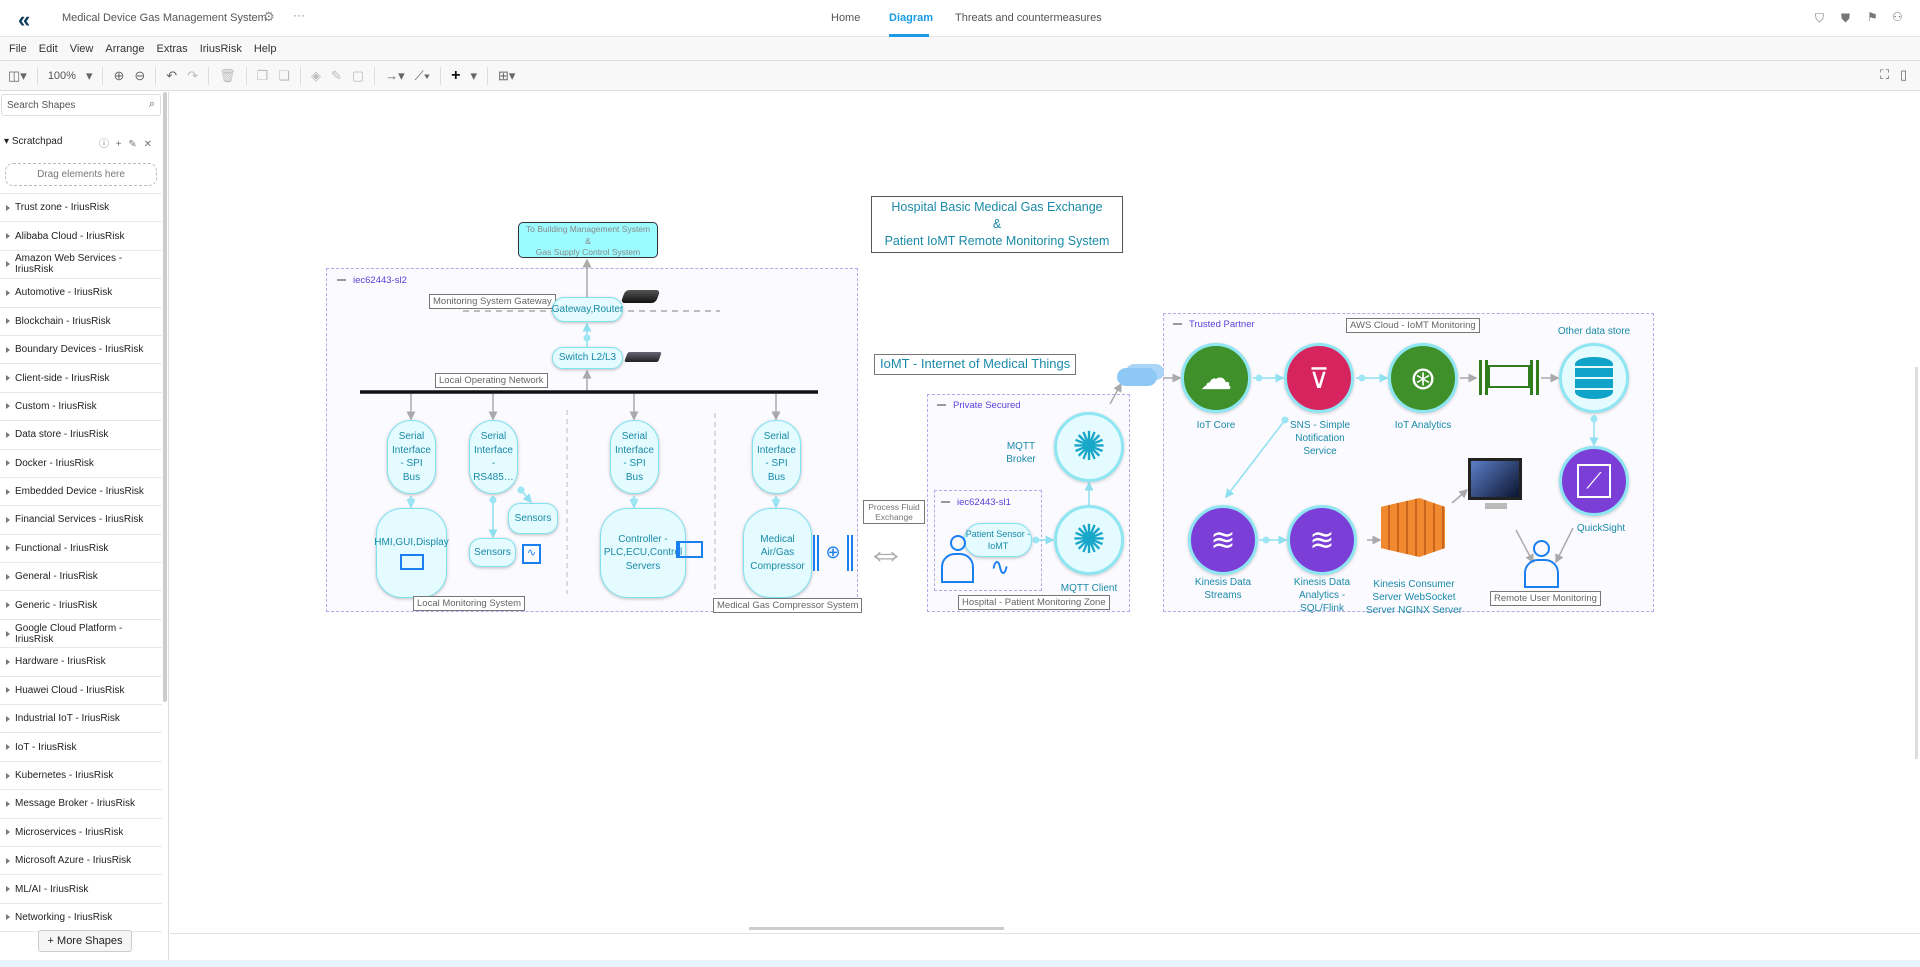  What do you see at coordinates (1322, 540) in the screenshot?
I see `kinesis-analytics-node: ≋` at bounding box center [1322, 540].